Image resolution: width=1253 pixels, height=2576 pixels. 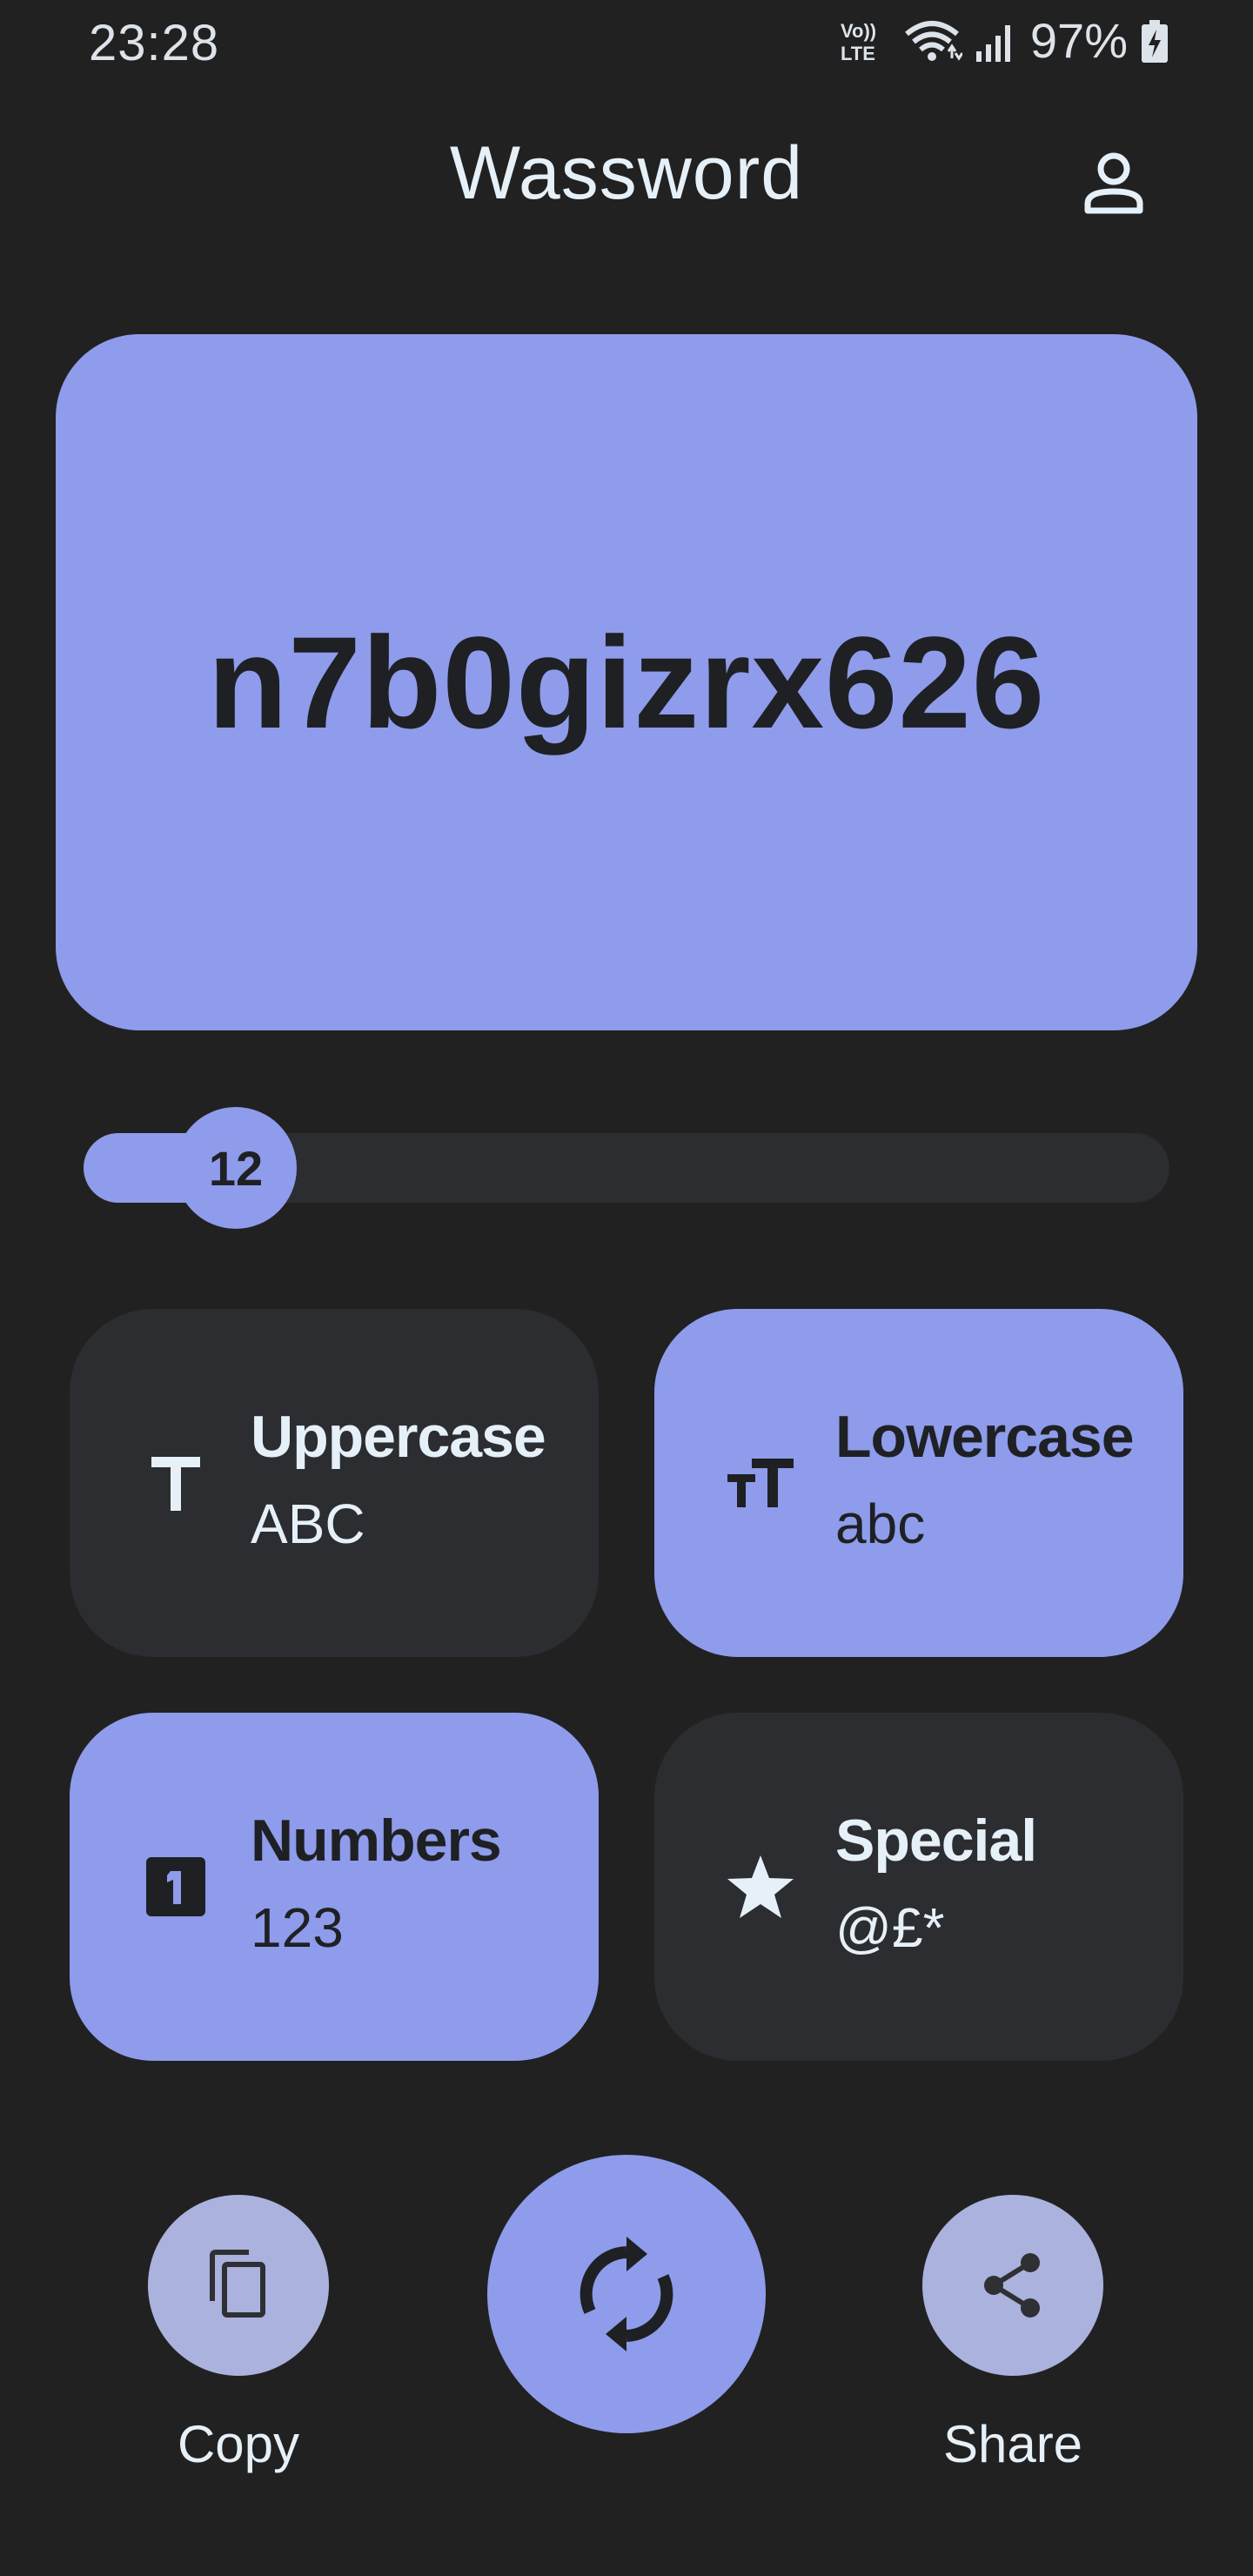 What do you see at coordinates (308, 1524) in the screenshot?
I see `tile-sample: ABC` at bounding box center [308, 1524].